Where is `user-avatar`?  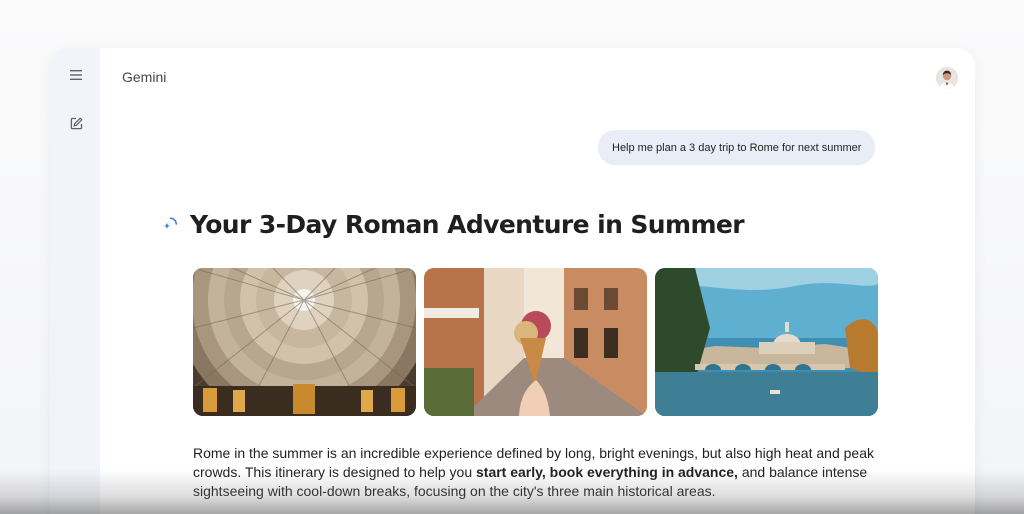 user-avatar is located at coordinates (947, 78).